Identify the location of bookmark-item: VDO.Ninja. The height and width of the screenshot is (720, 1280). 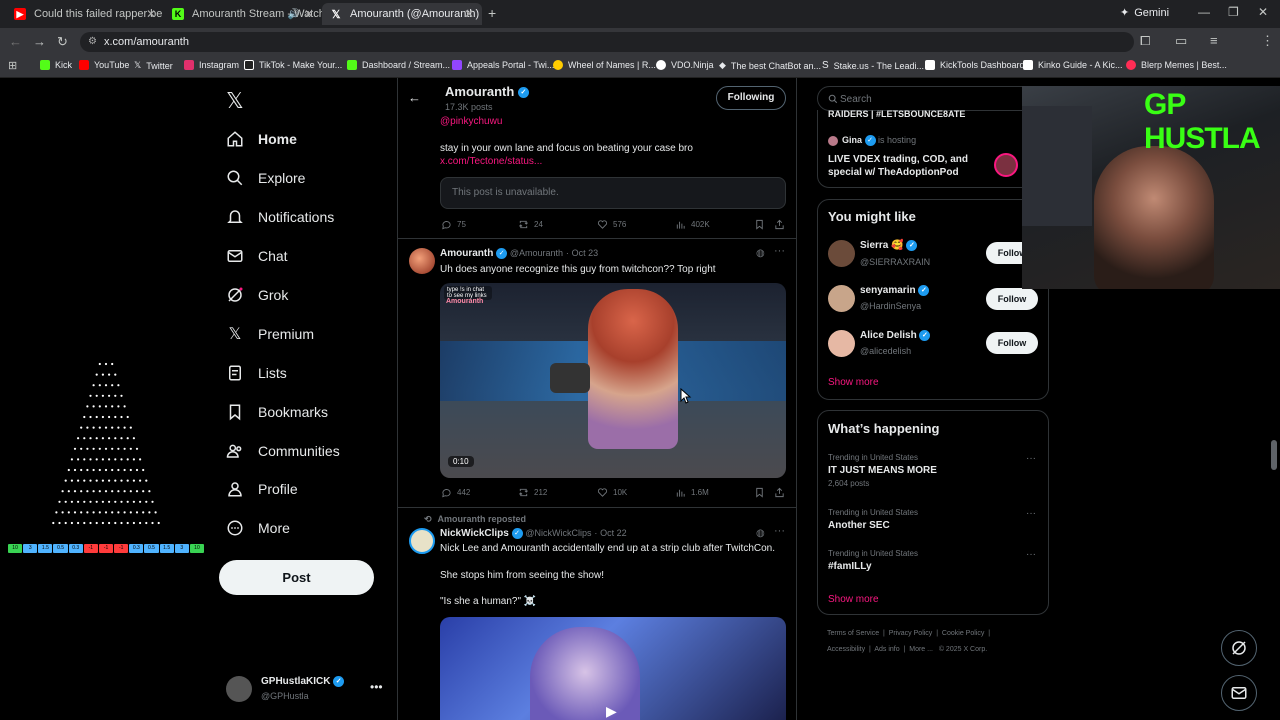
(685, 65).